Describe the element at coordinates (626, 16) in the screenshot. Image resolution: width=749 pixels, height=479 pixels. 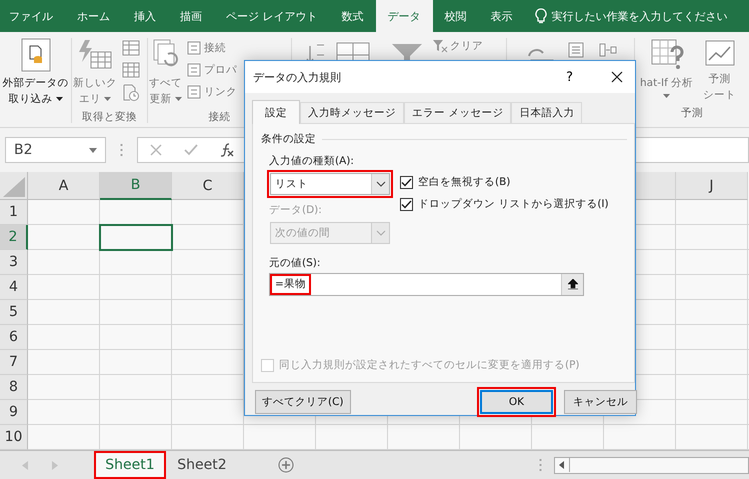
I see `tell-me-field: 実行したい作業を入力してください` at that location.